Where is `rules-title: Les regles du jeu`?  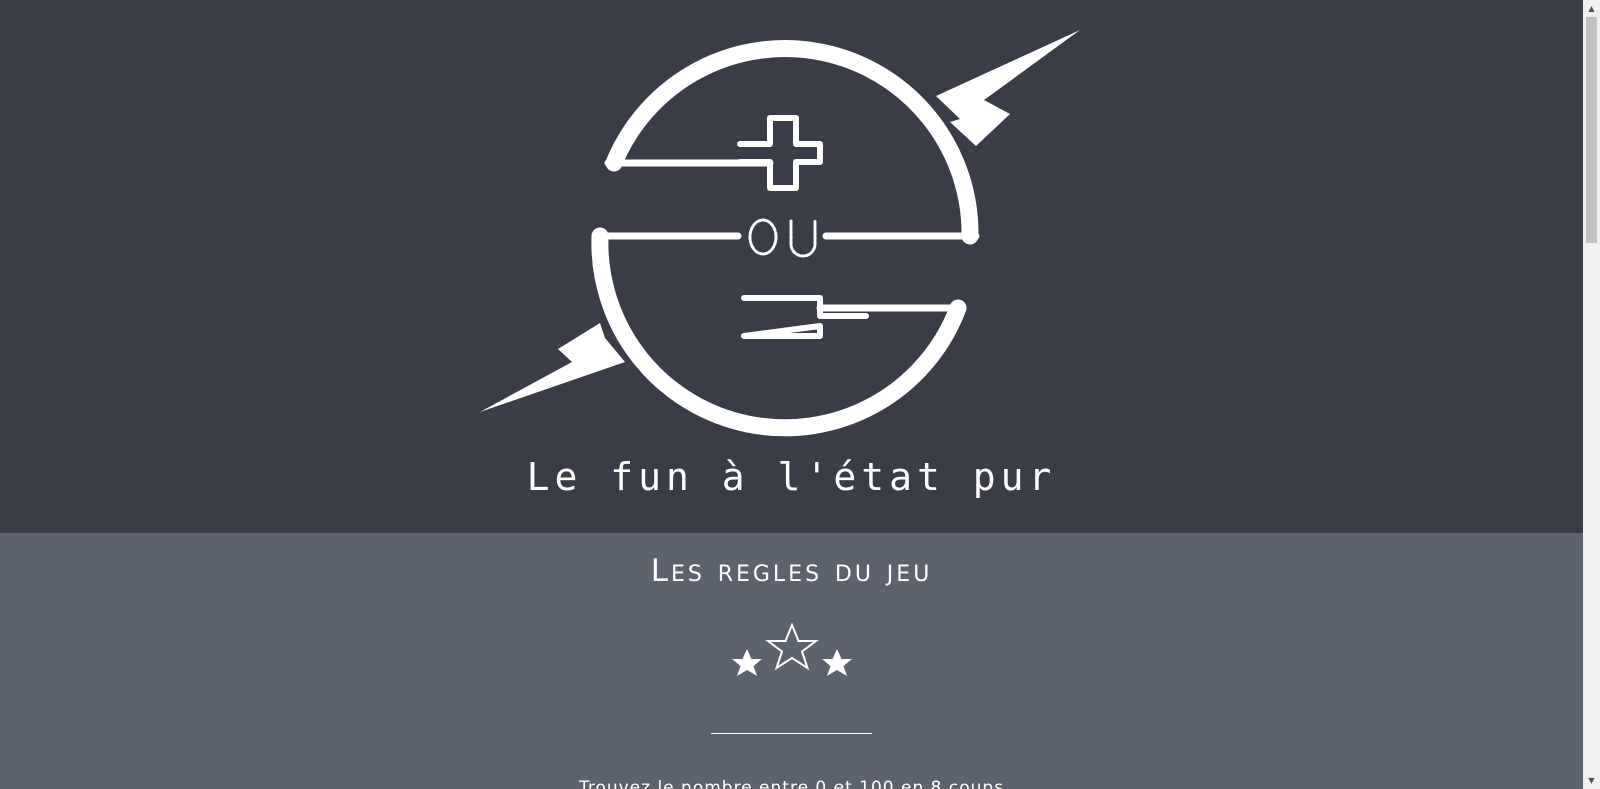
rules-title: Les regles du jeu is located at coordinates (791, 571).